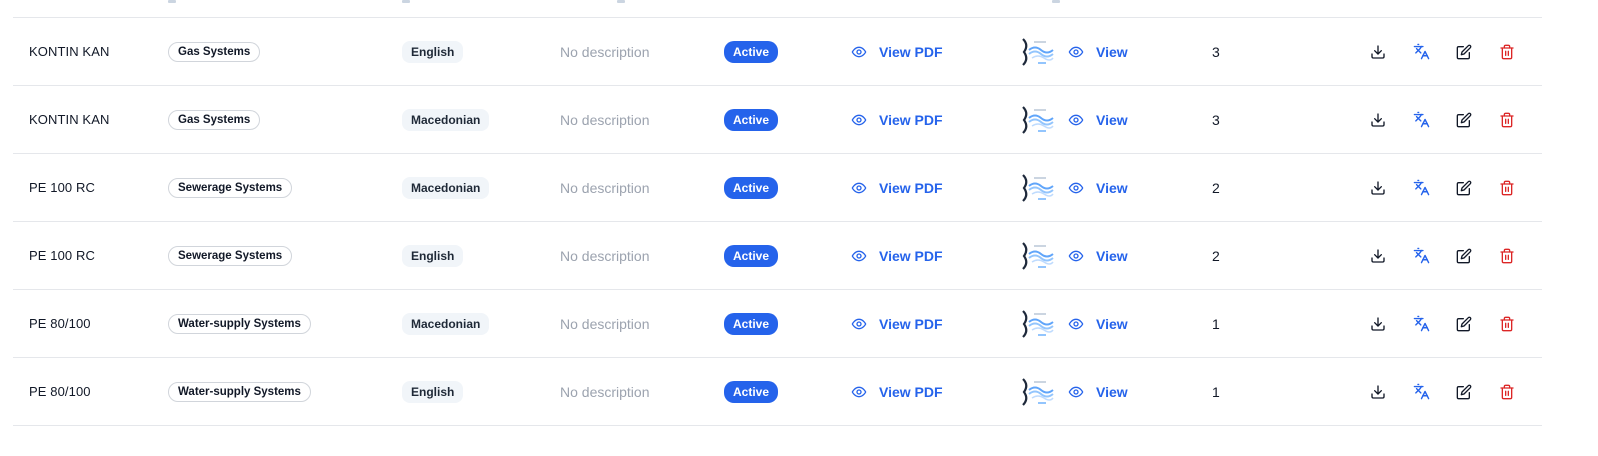 The image size is (1598, 456). I want to click on product-name: PE 100 RC, so click(62, 255).